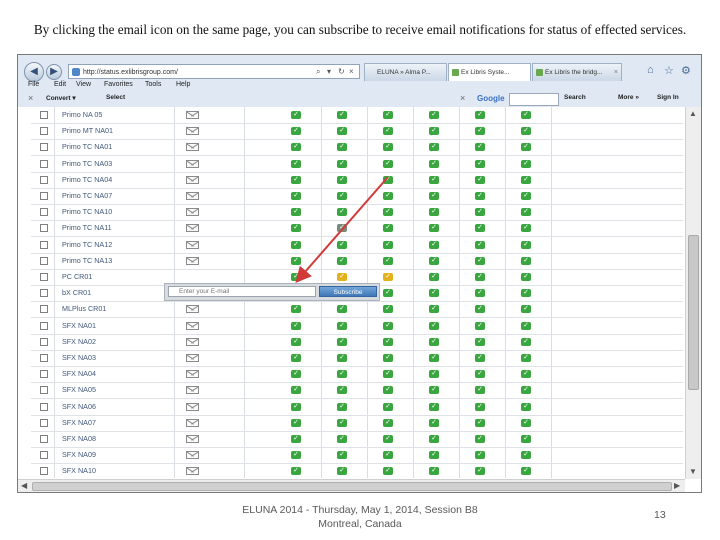  Describe the element at coordinates (660, 515) in the screenshot. I see `page-number: 13` at that location.